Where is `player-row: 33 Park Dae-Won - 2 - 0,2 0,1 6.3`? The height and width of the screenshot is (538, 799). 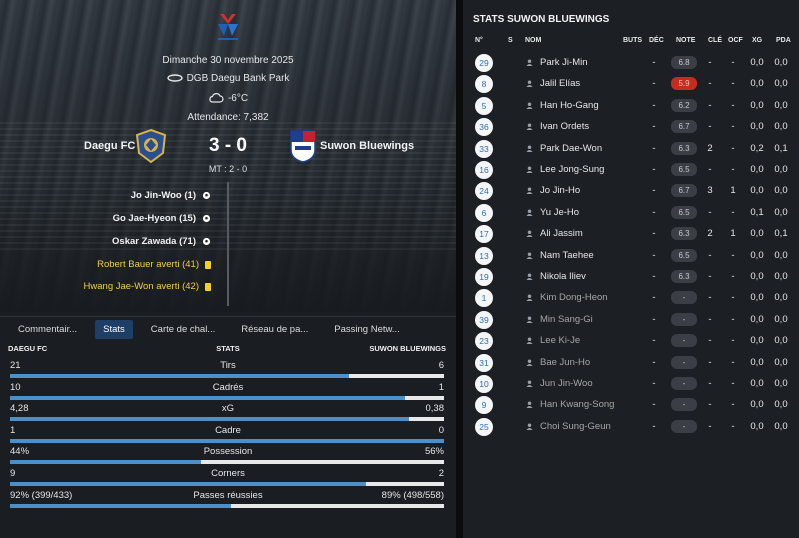 player-row: 33 Park Dae-Won - 2 - 0,2 0,1 6.3 is located at coordinates (631, 148).